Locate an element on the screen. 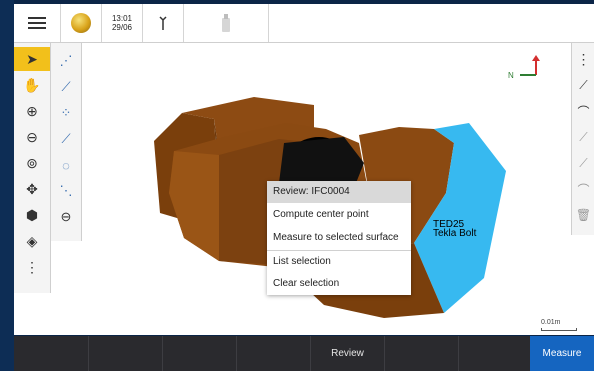  orbit-button: ✥ is located at coordinates (32, 189).